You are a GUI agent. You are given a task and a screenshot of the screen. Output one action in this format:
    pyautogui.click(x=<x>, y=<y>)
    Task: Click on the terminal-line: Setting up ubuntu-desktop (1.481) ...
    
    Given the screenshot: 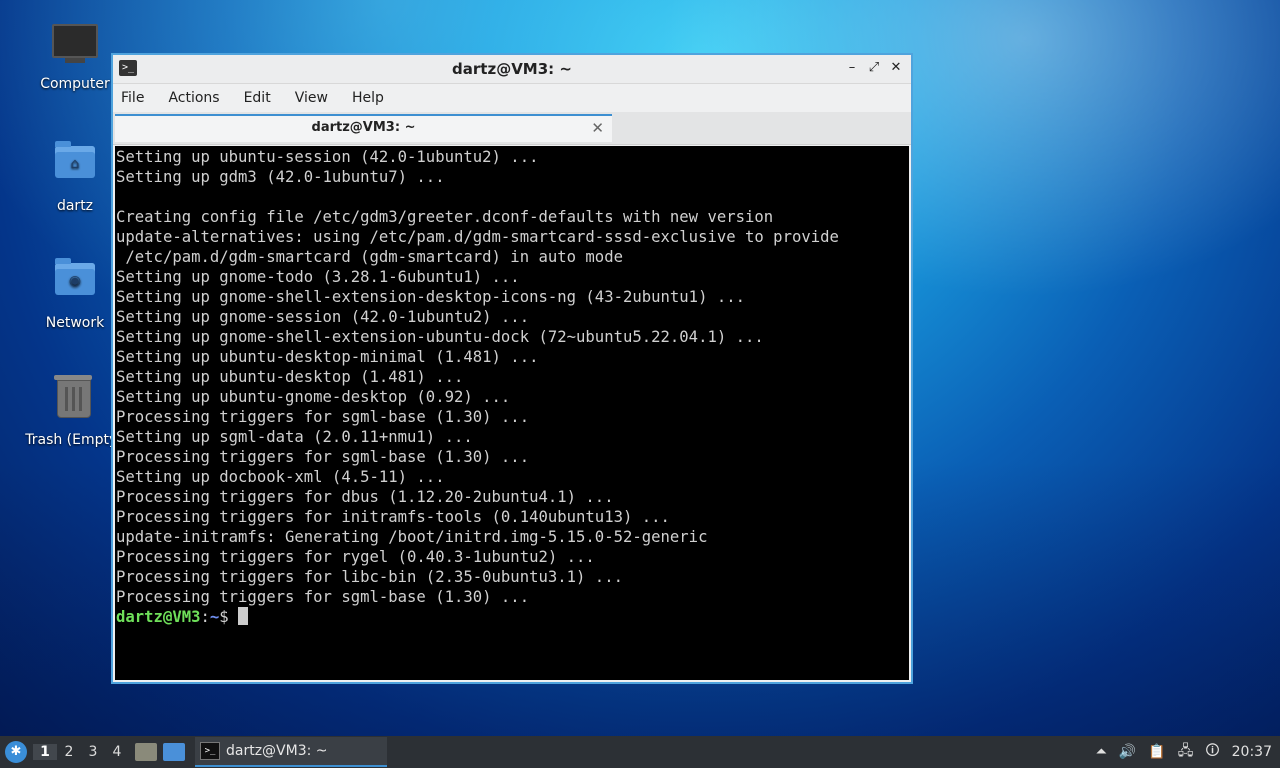 What is the action you would take?
    pyautogui.click(x=290, y=377)
    